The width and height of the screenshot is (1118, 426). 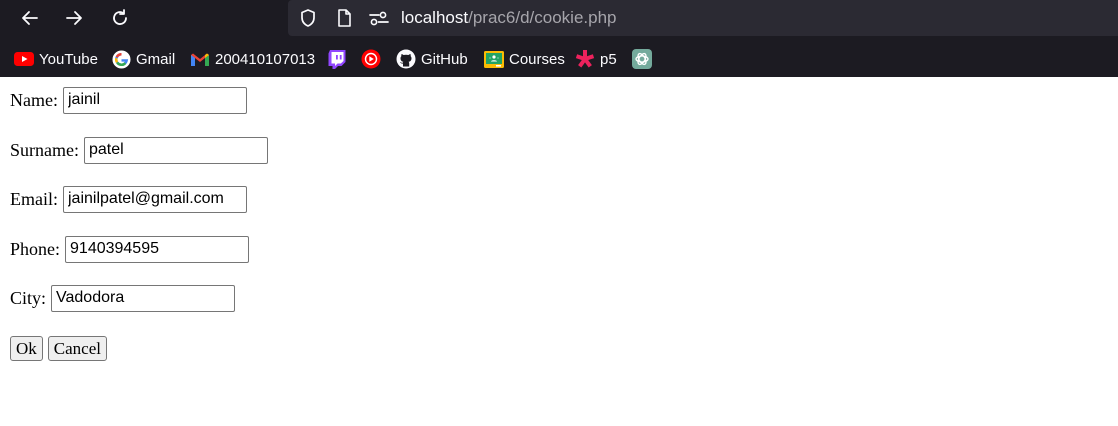 I want to click on google-classroom-icon, so click(x=494, y=59).